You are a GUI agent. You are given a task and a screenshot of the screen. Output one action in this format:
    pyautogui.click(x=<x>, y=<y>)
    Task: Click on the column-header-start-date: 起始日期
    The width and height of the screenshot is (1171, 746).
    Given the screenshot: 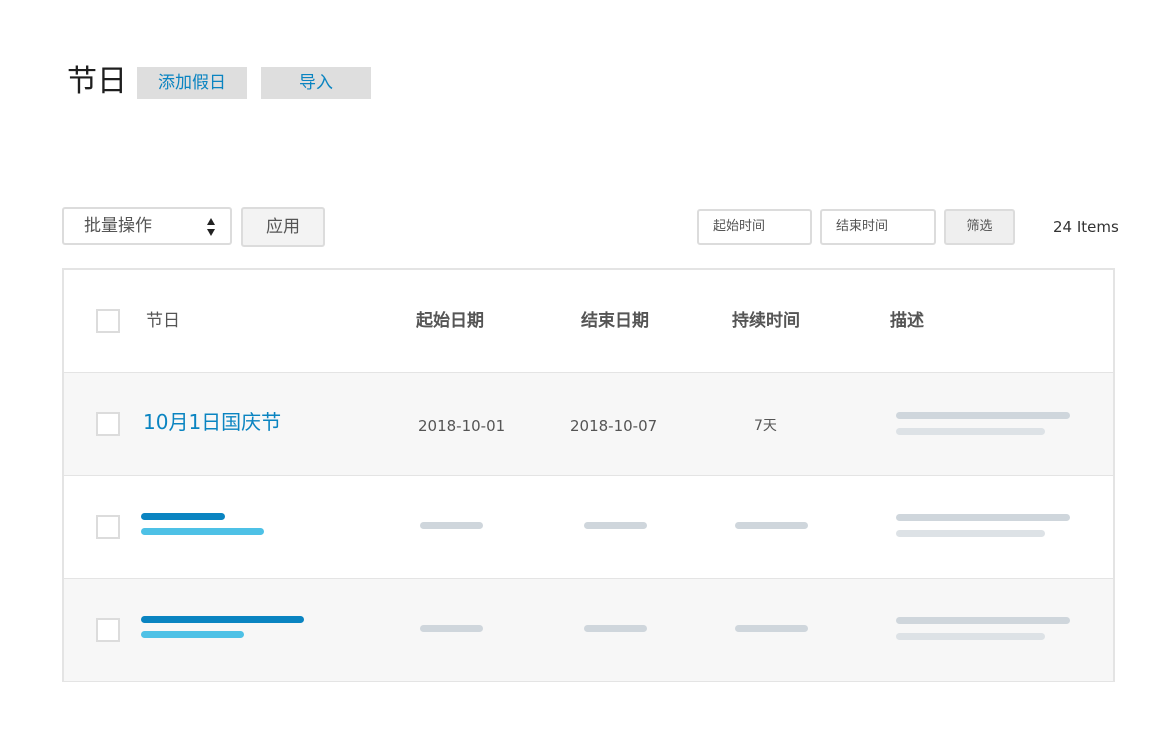 What is the action you would take?
    pyautogui.click(x=450, y=321)
    